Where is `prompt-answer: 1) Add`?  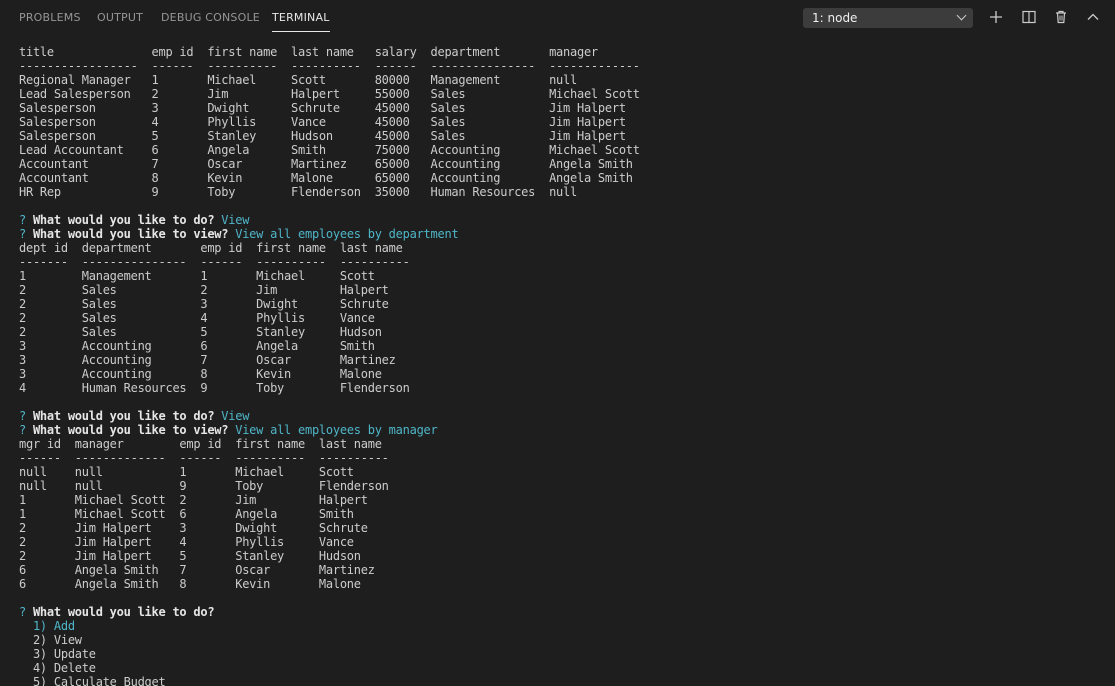 prompt-answer: 1) Add is located at coordinates (47, 626).